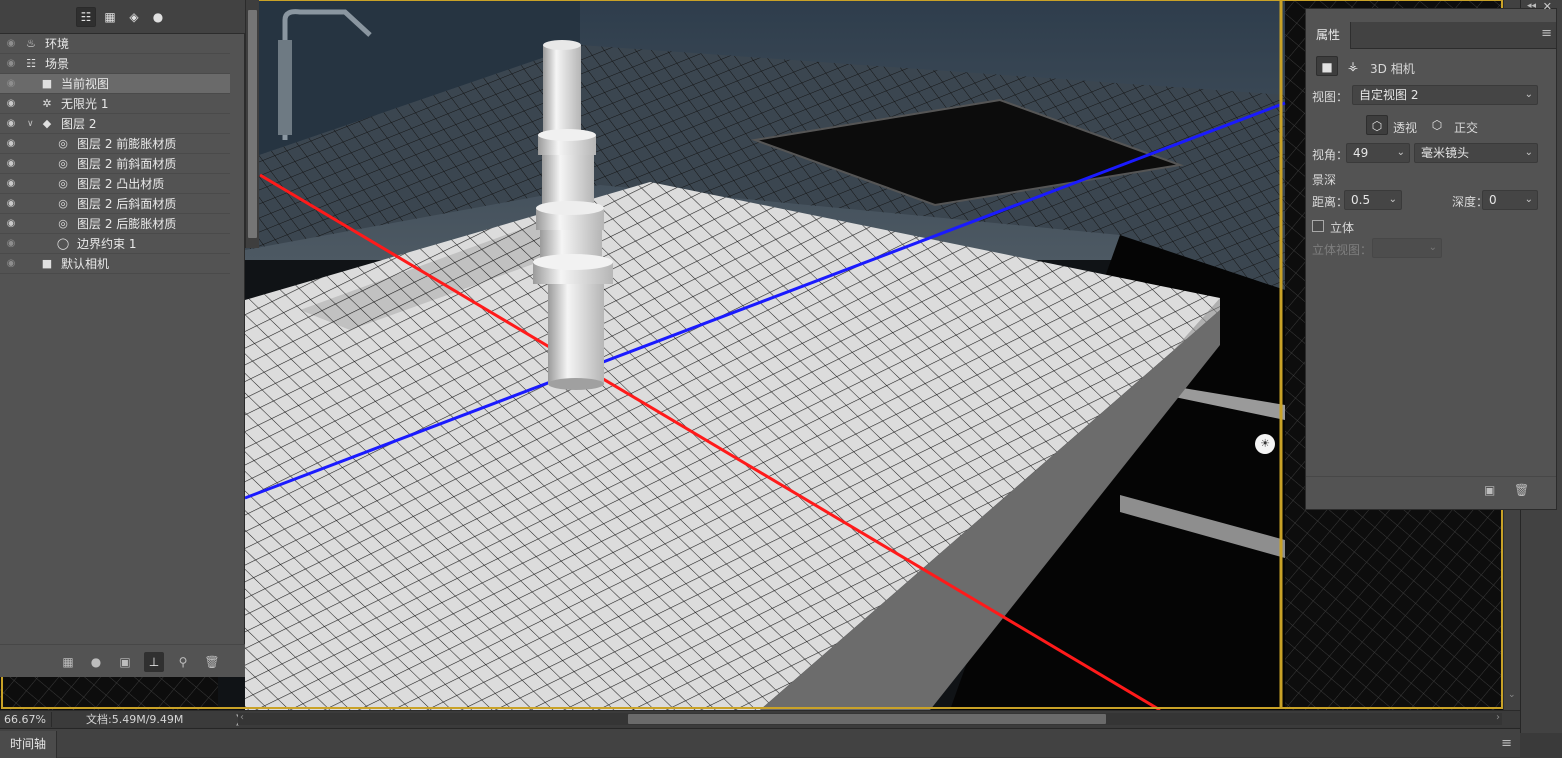  What do you see at coordinates (115, 104) in the screenshot?
I see `layer-row-infinite-light: ◉ ✲ 无限光 1` at bounding box center [115, 104].